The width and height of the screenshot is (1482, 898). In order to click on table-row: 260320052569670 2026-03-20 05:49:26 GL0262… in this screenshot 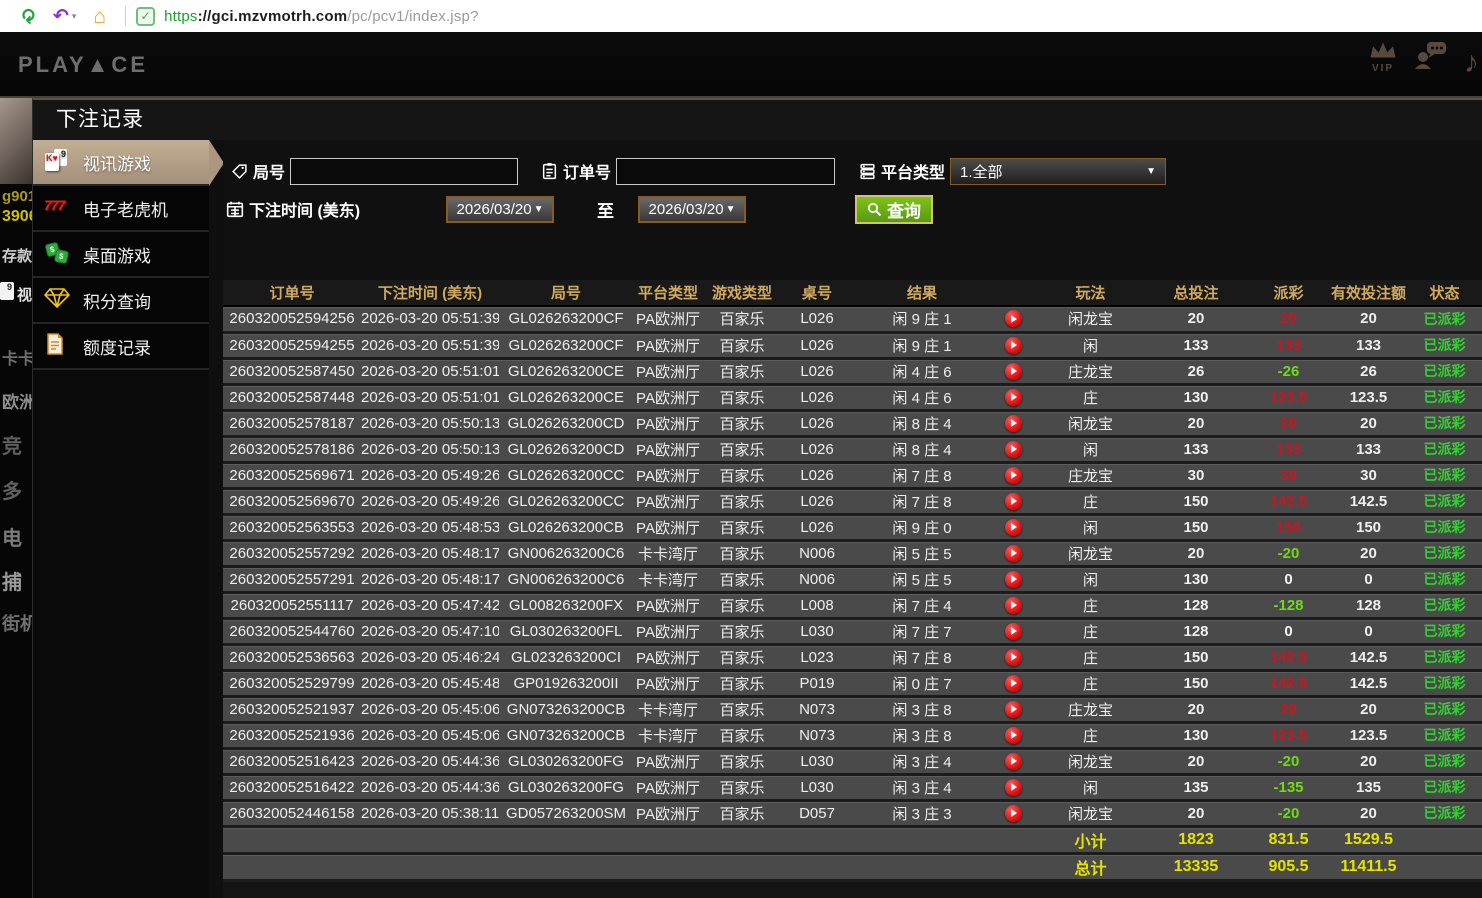, I will do `click(852, 502)`.